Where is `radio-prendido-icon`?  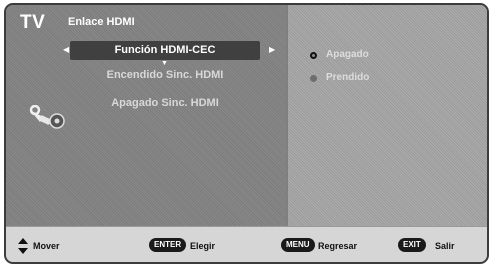 radio-prendido-icon is located at coordinates (313, 78).